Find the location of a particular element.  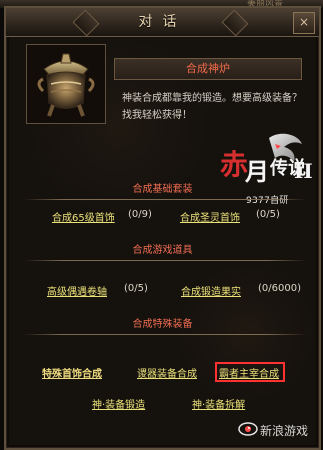

npc-name: 合成神炉 is located at coordinates (208, 68).